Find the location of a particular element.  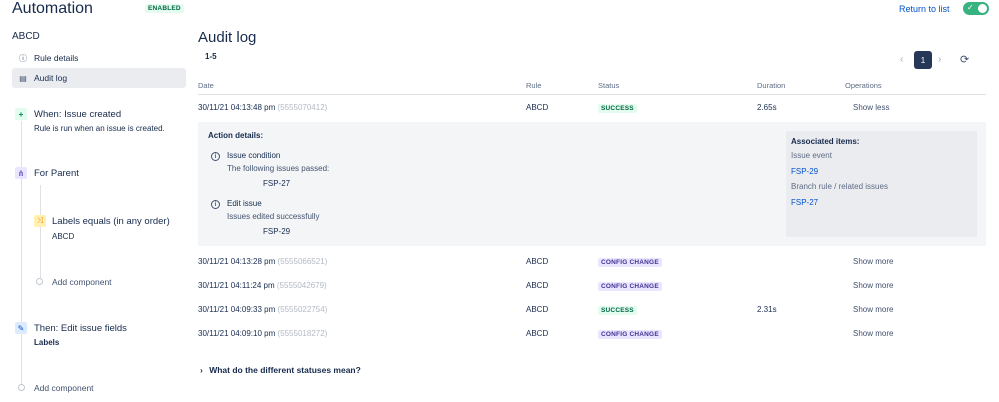

refresh-icon: ⟳ is located at coordinates (964, 59).